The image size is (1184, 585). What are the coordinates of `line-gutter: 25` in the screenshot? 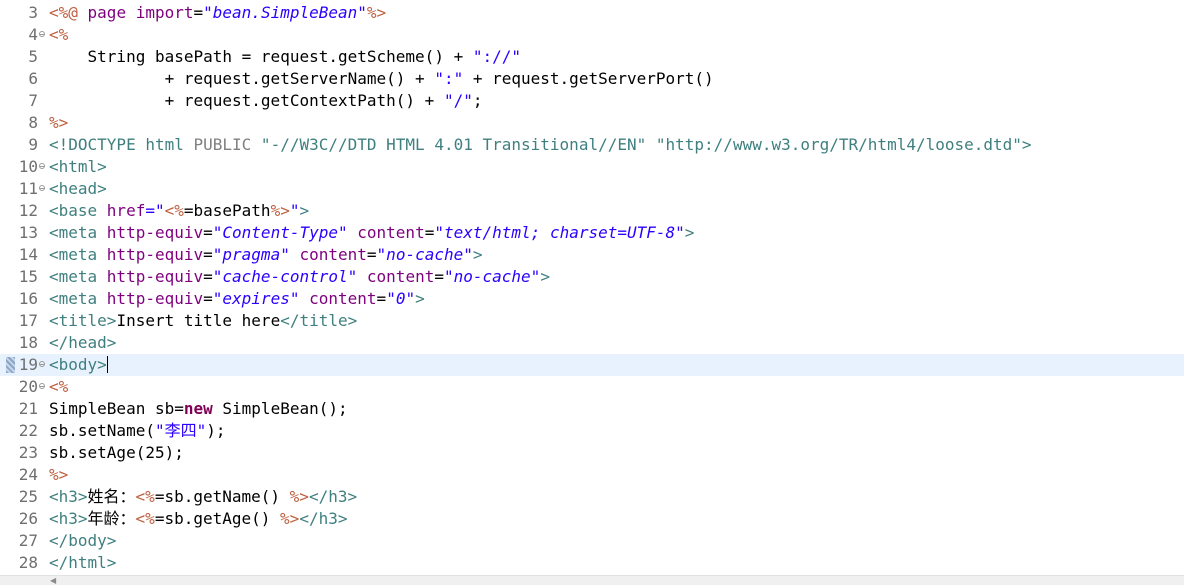 It's located at (24, 497).